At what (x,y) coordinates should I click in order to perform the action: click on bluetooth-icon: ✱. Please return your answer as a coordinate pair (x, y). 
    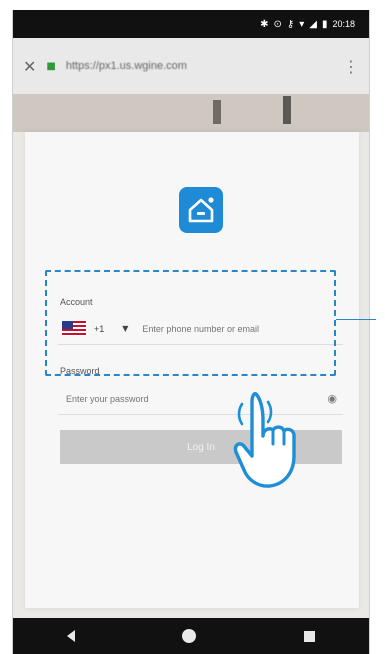
    Looking at the image, I should click on (264, 24).